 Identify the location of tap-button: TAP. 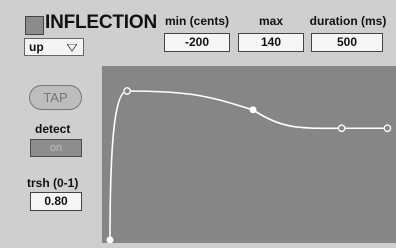
(55, 97).